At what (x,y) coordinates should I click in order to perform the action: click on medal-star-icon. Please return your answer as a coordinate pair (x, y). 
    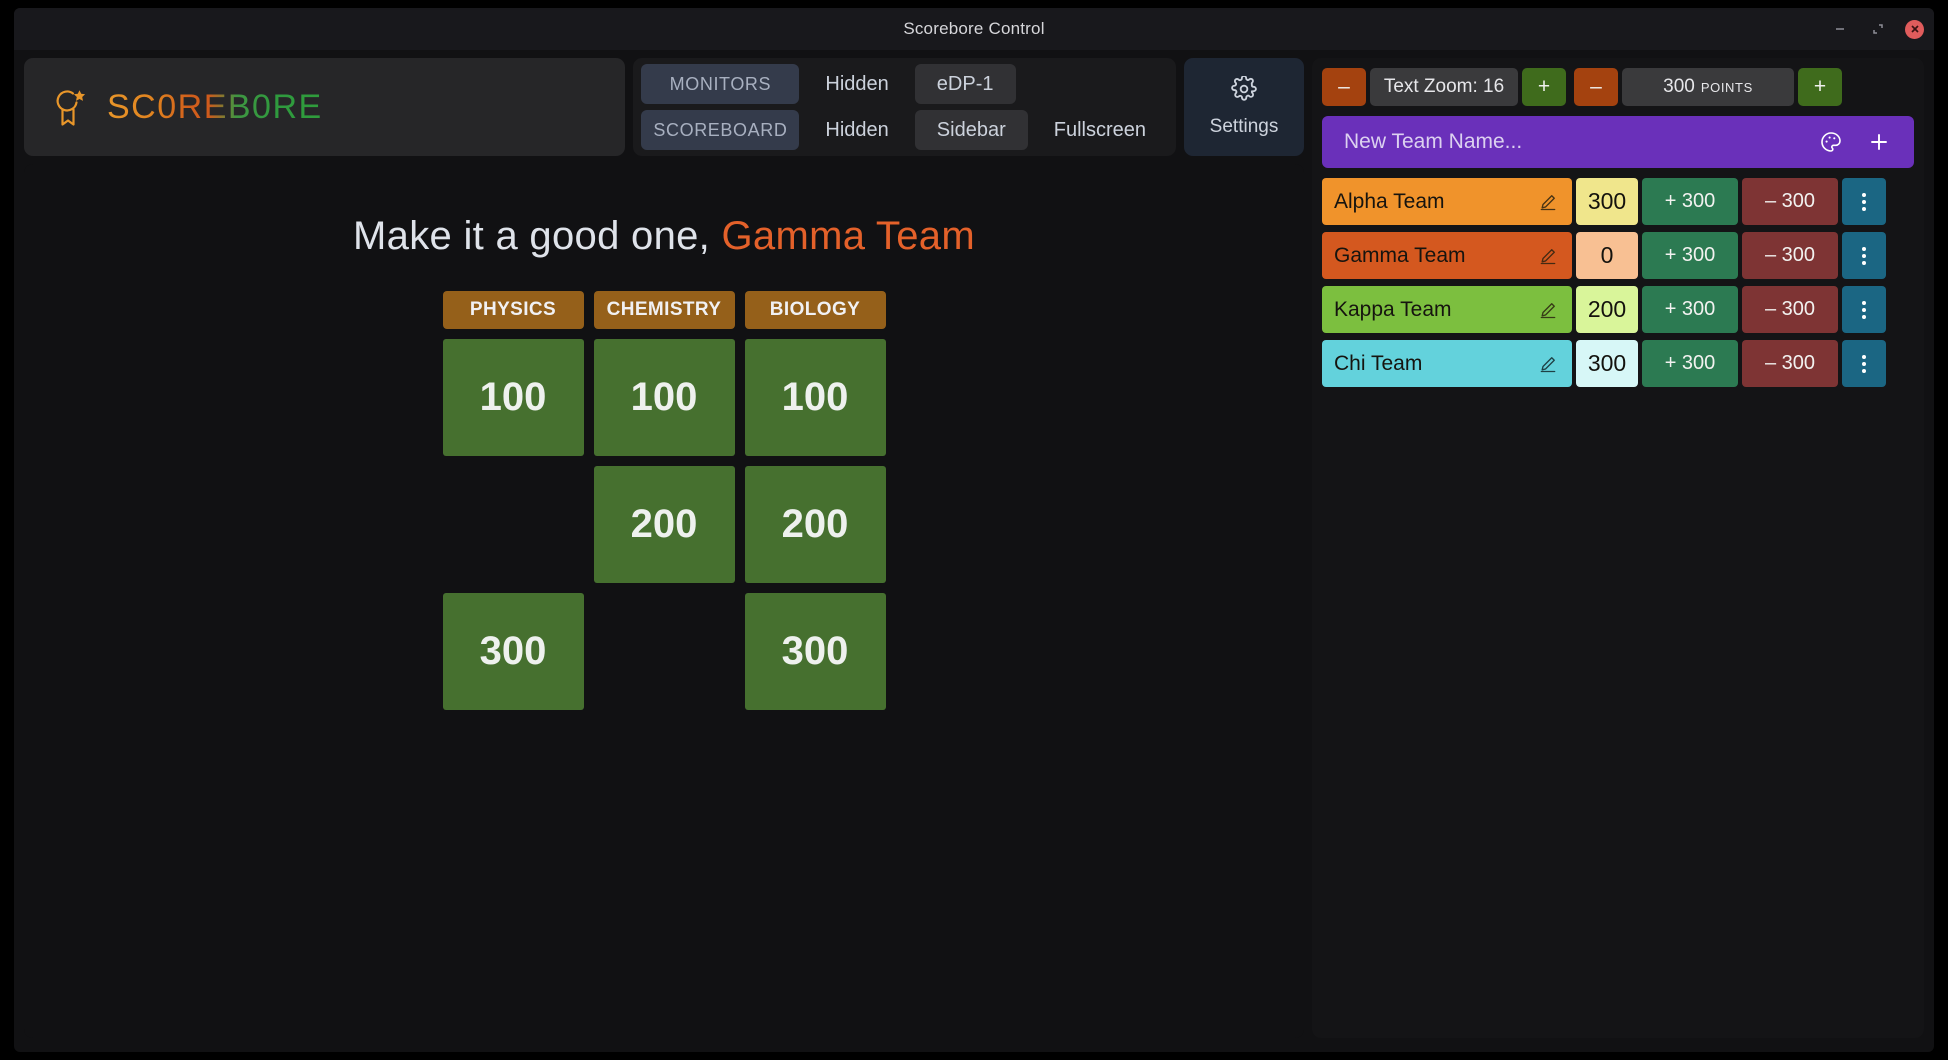
    Looking at the image, I should click on (70, 107).